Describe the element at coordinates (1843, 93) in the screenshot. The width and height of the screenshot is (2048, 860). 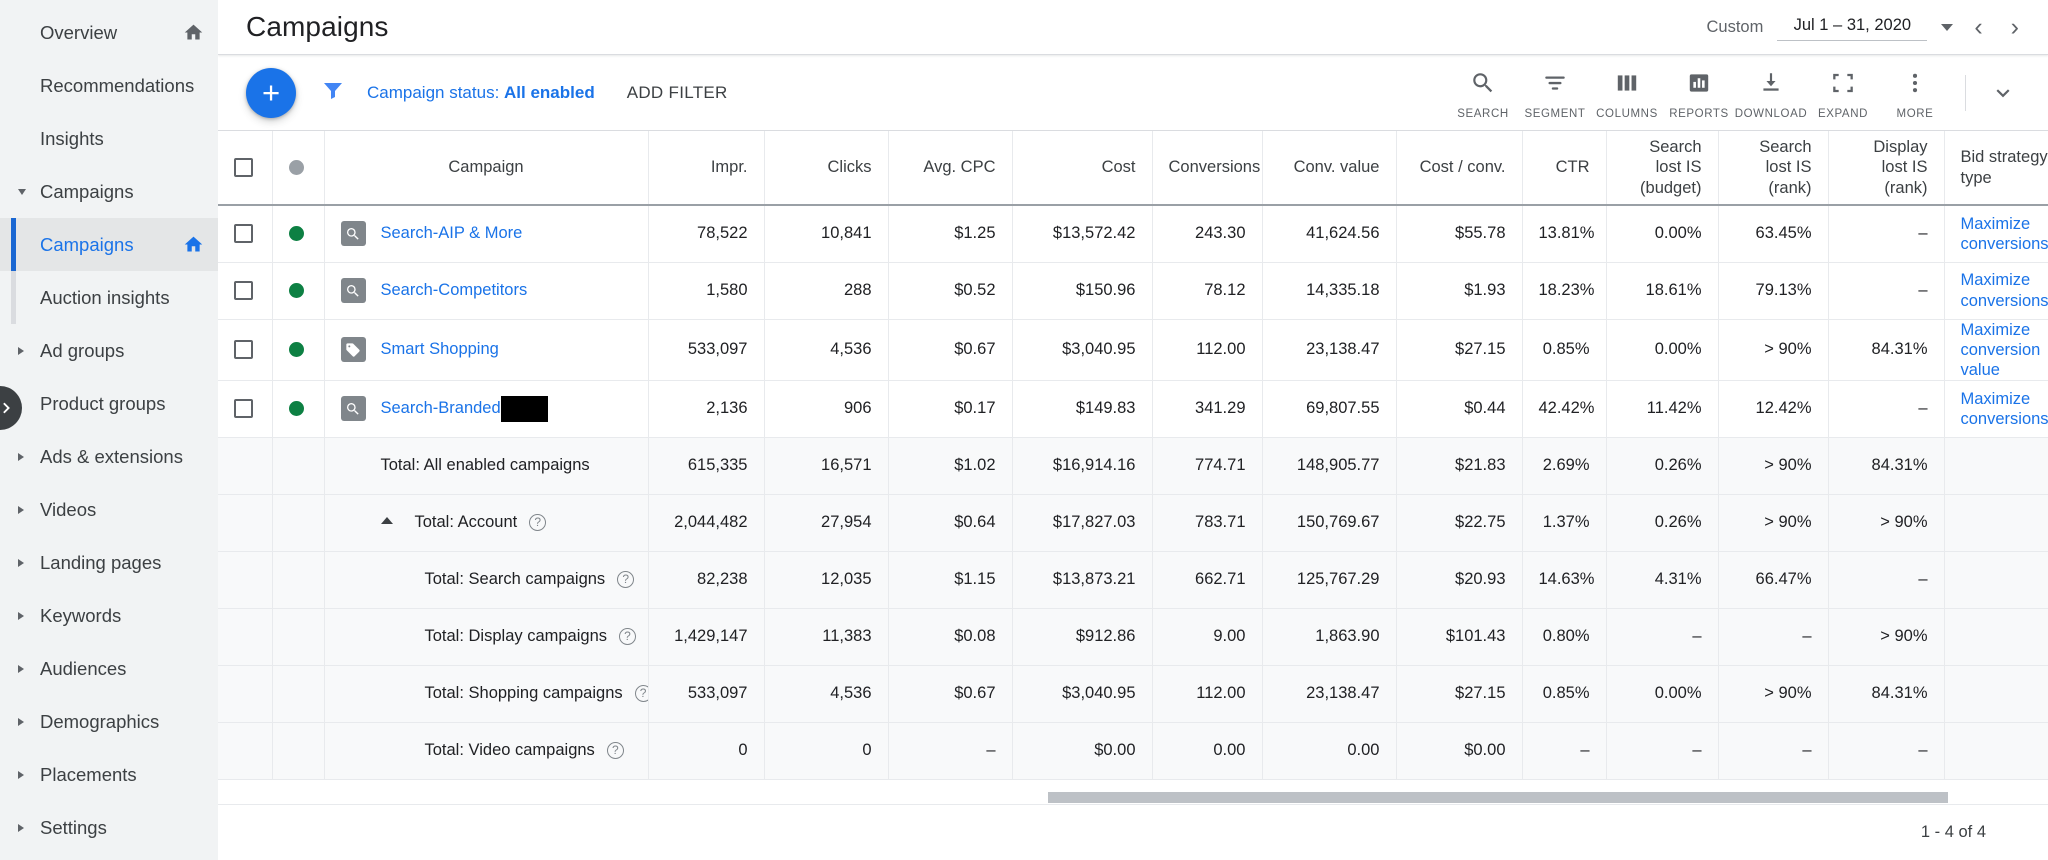
I see `toolbar-expand-button: EXPAND` at that location.